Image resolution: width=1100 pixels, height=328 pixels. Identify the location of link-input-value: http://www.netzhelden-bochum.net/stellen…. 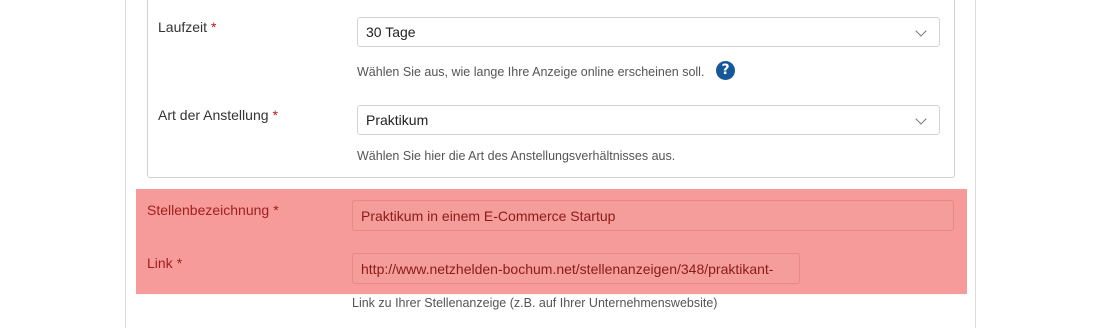
(567, 268).